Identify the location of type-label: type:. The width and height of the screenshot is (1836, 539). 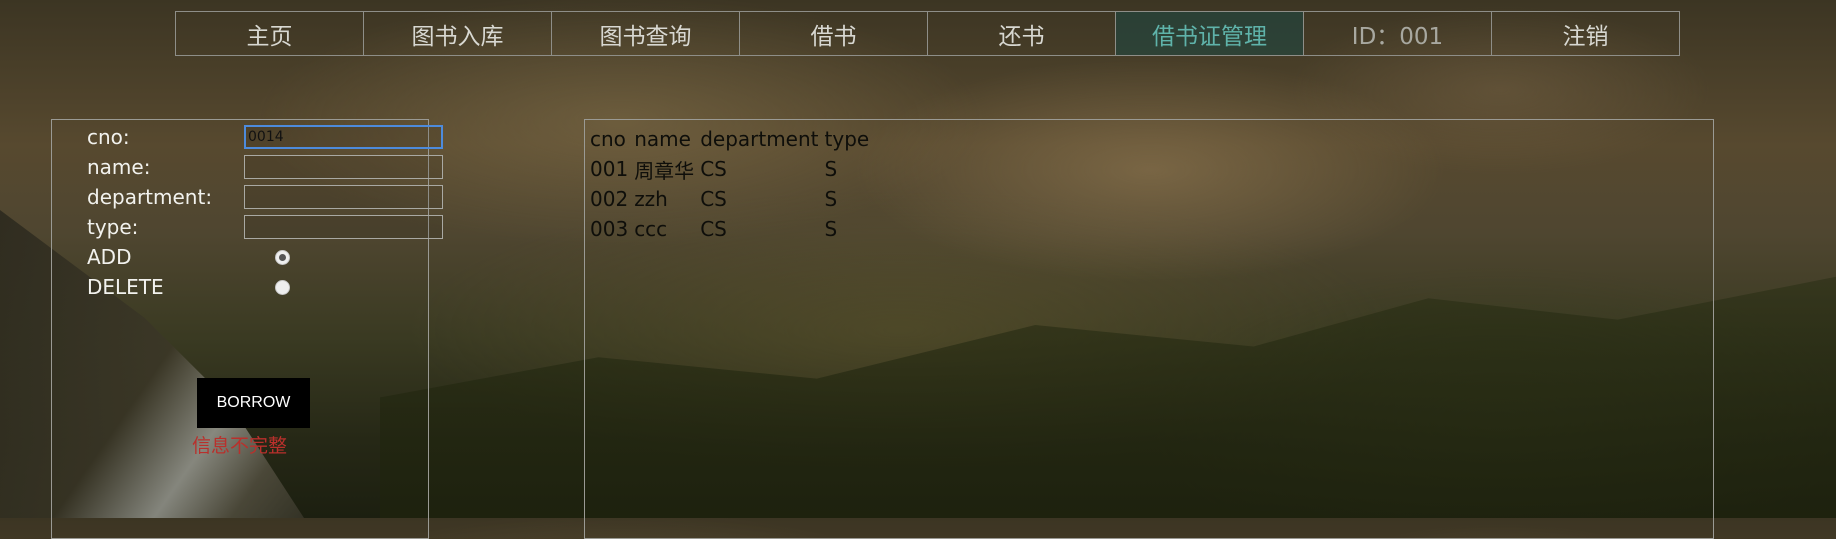
(113, 227).